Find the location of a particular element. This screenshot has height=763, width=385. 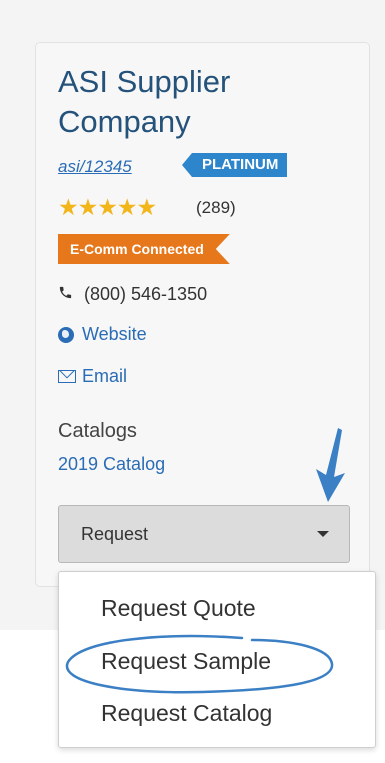

phone-icon is located at coordinates (67, 294).